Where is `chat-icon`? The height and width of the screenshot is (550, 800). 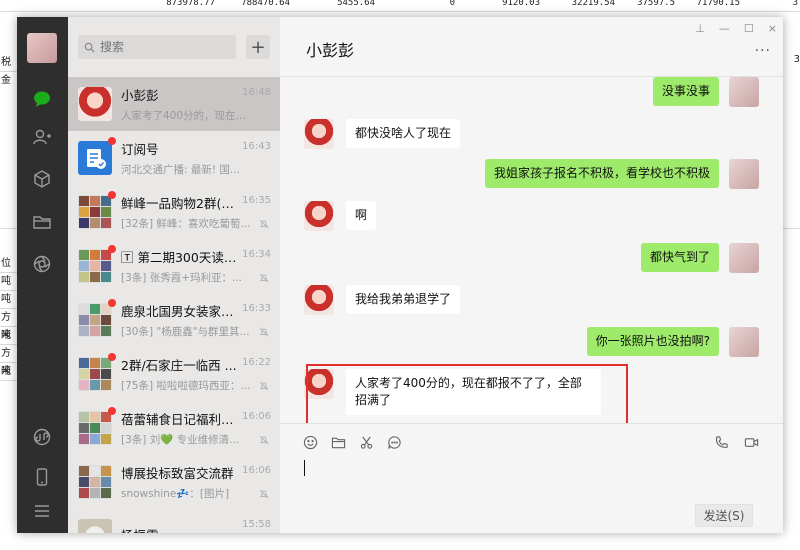 chat-icon is located at coordinates (42, 99).